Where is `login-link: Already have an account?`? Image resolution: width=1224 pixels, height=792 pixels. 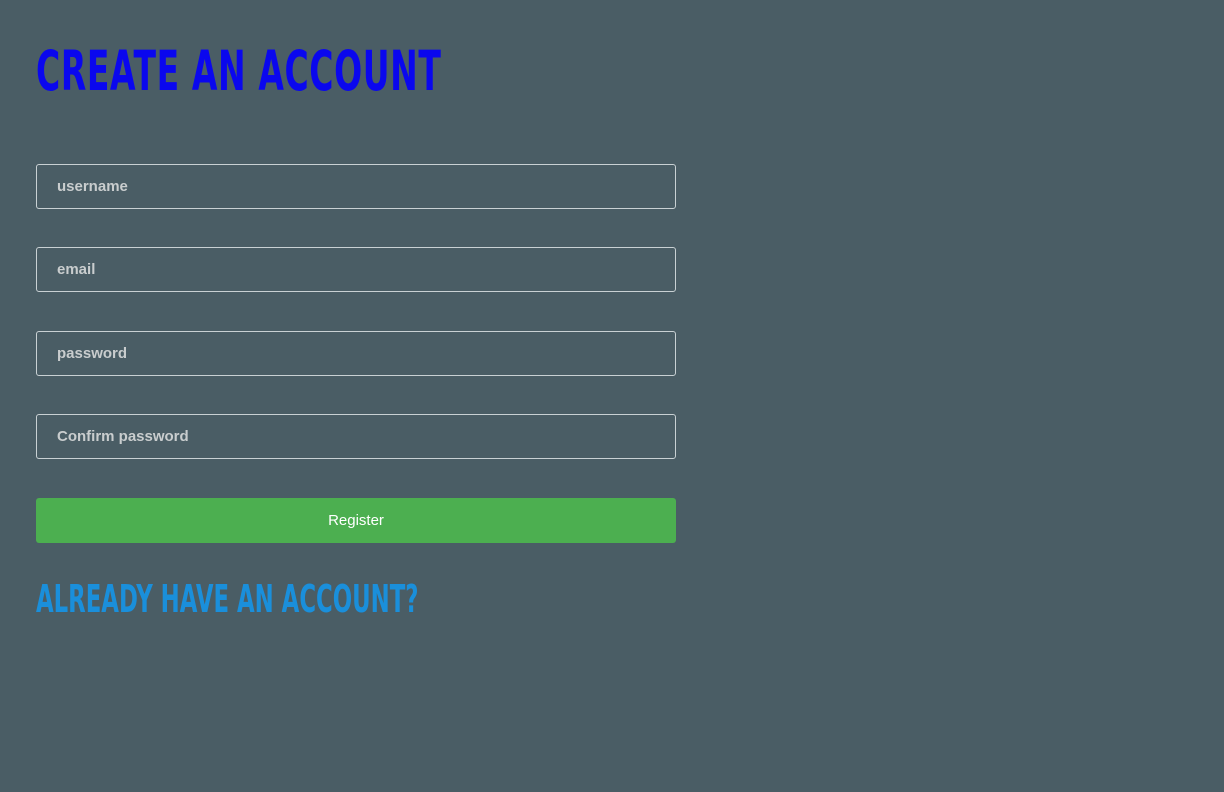 login-link: Already have an account? is located at coordinates (227, 599).